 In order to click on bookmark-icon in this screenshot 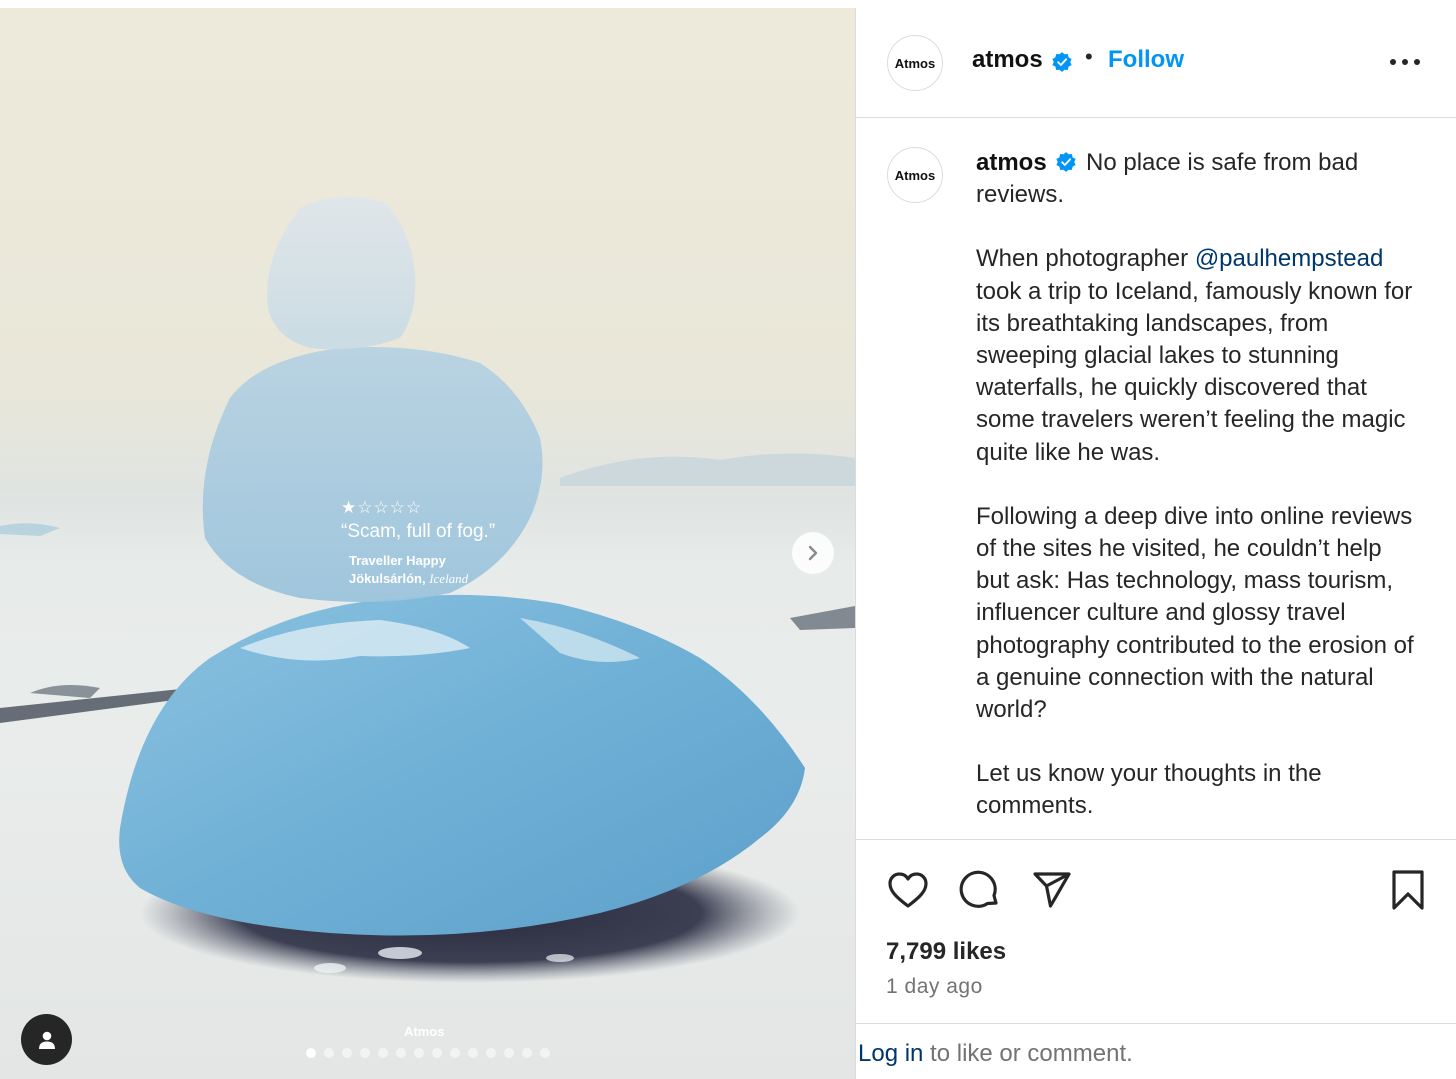, I will do `click(1408, 890)`.